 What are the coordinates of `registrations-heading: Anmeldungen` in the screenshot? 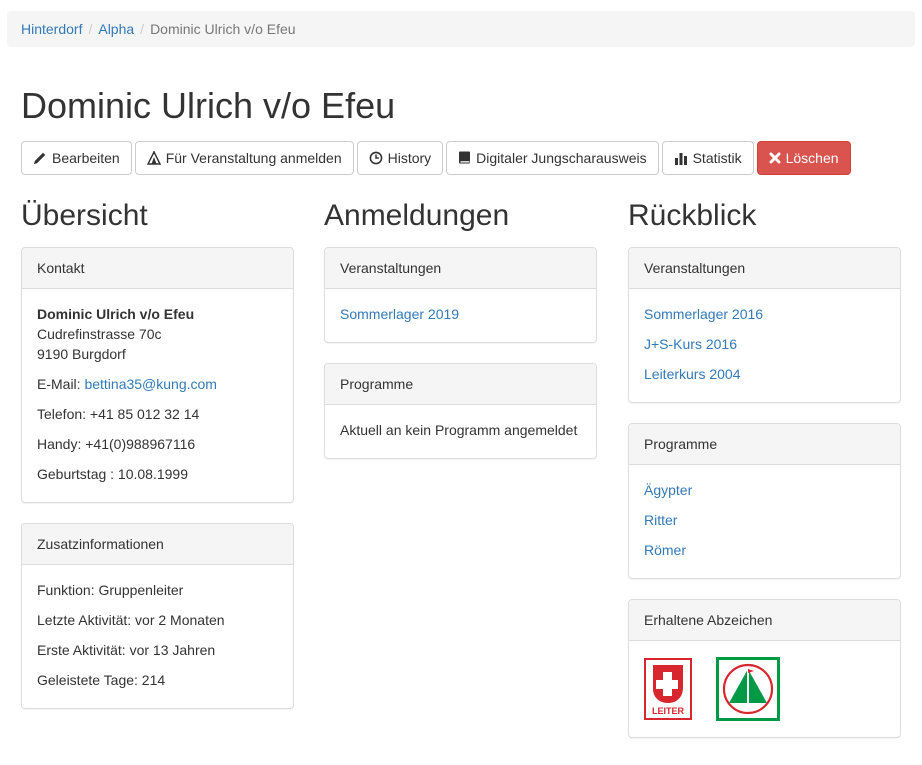 It's located at (417, 215).